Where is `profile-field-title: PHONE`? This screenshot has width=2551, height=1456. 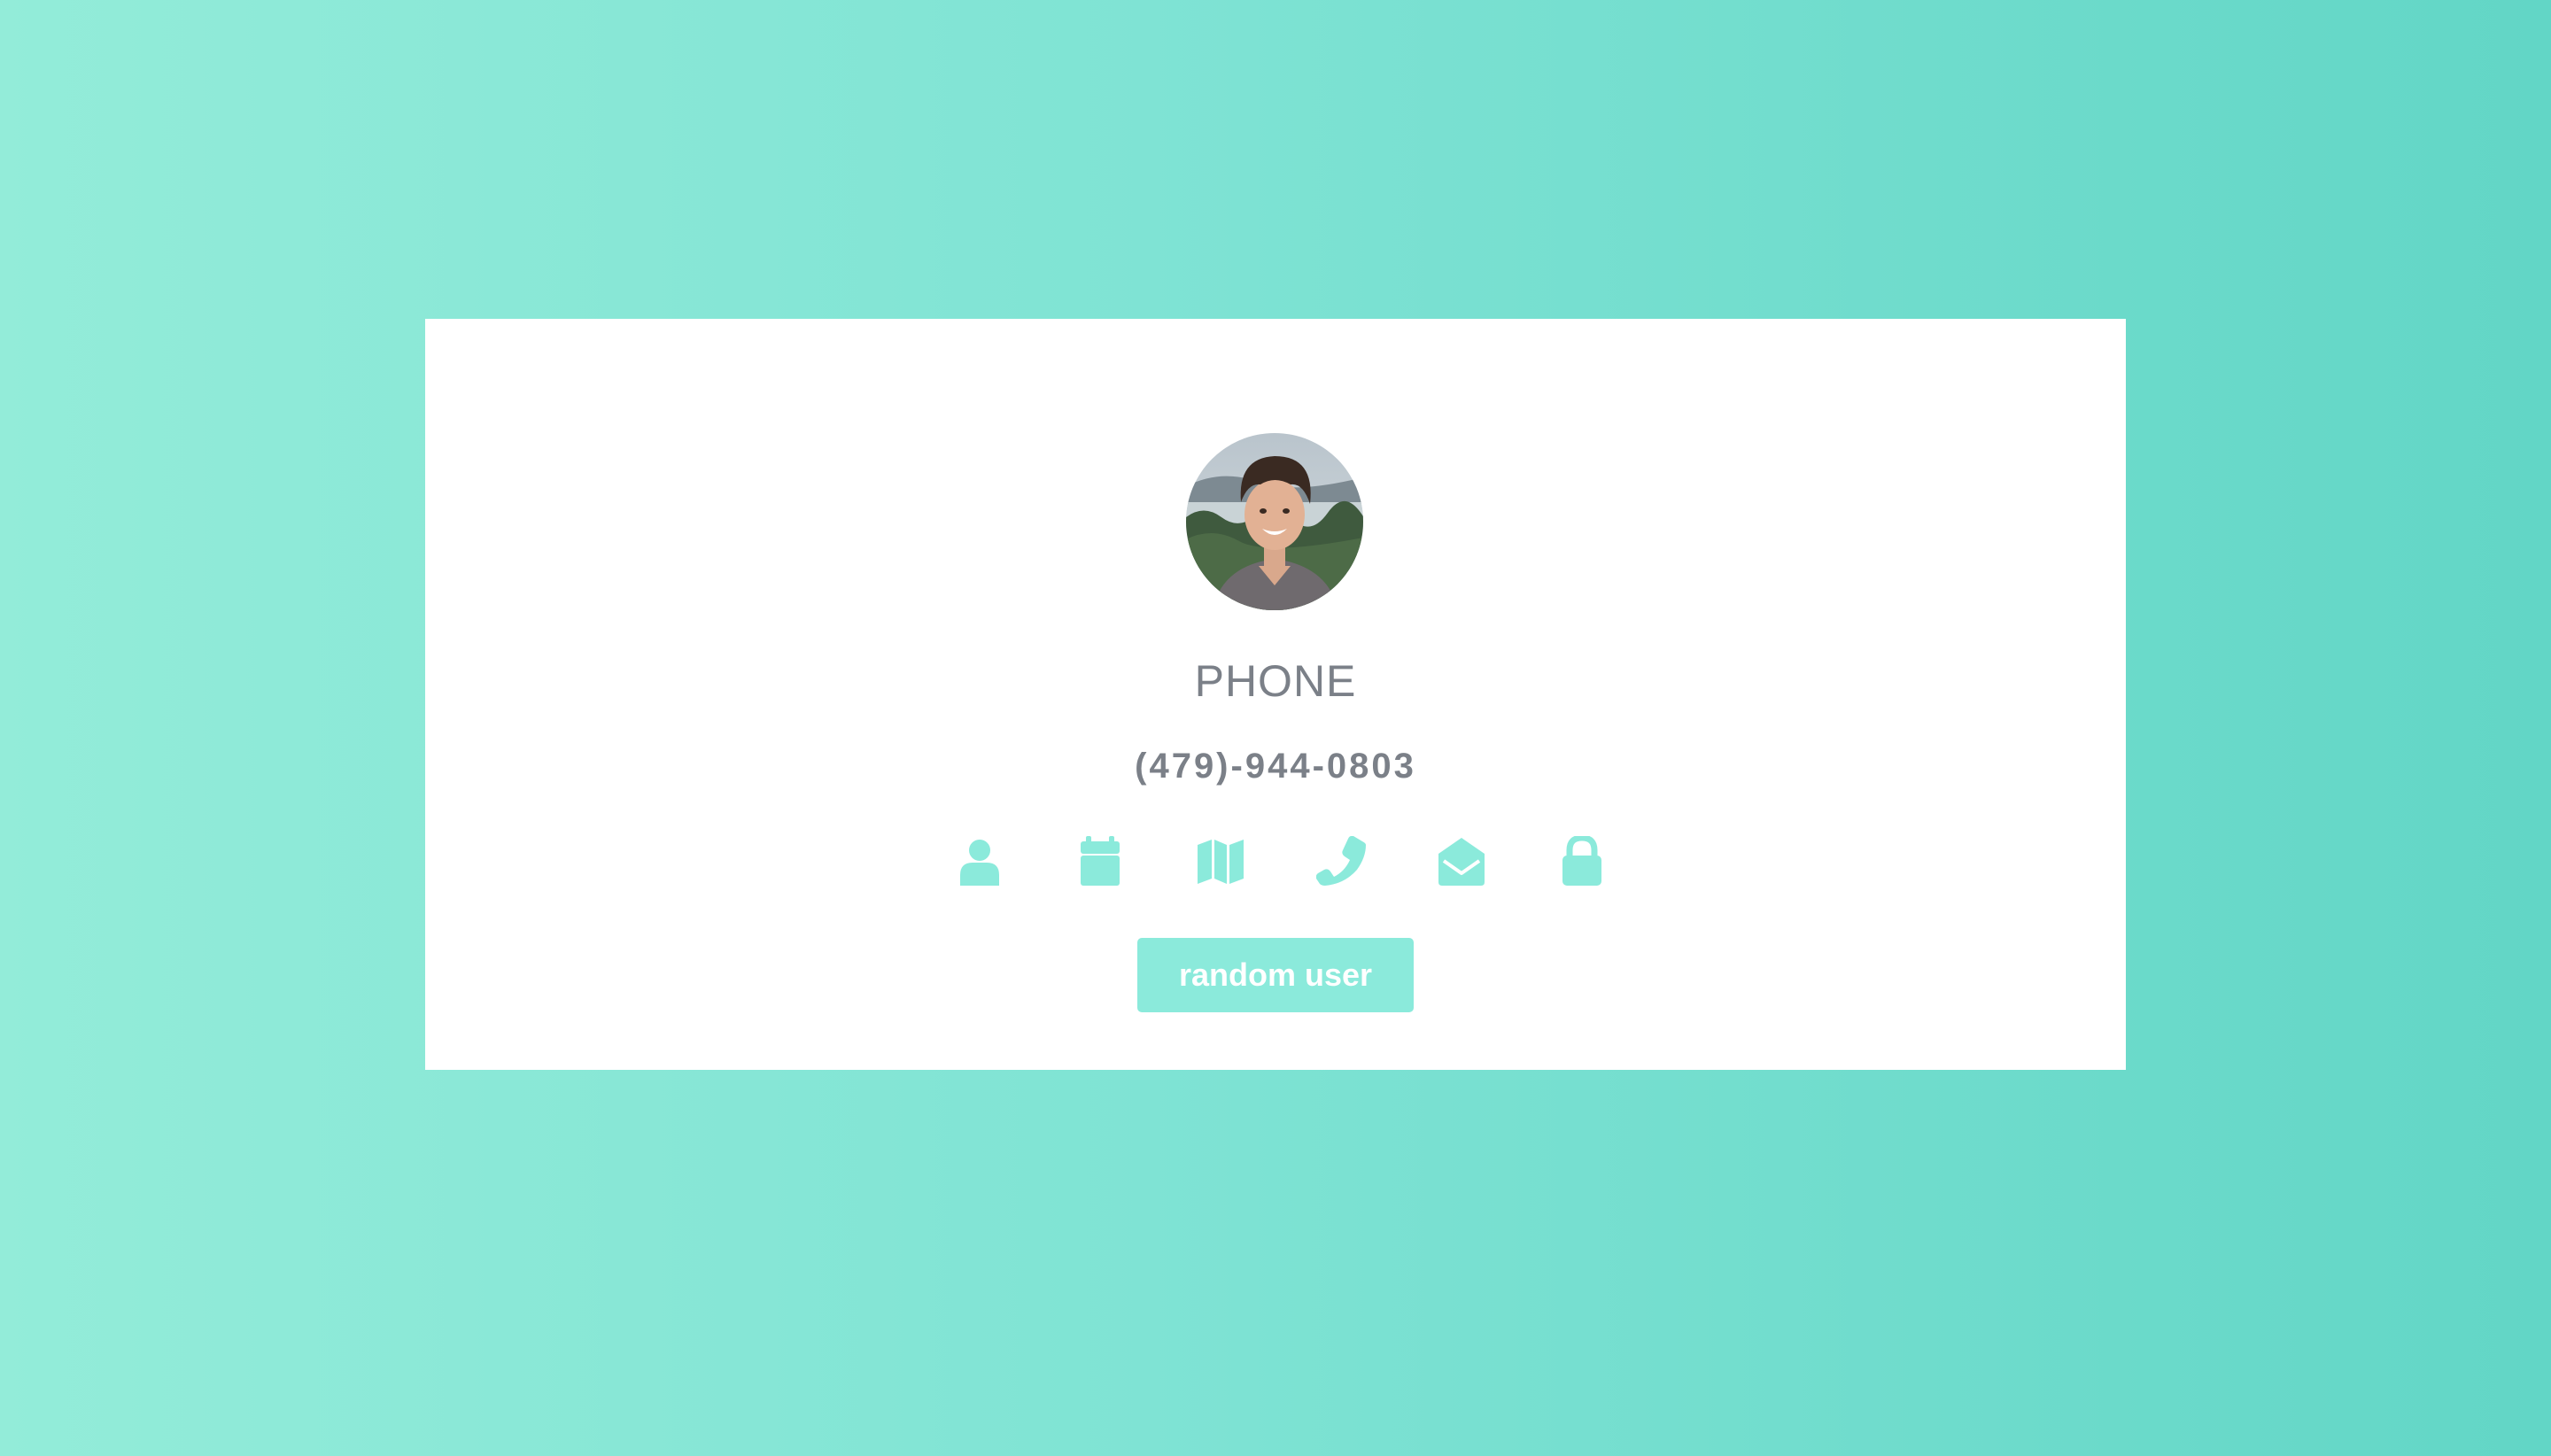
profile-field-title: PHONE is located at coordinates (1275, 681).